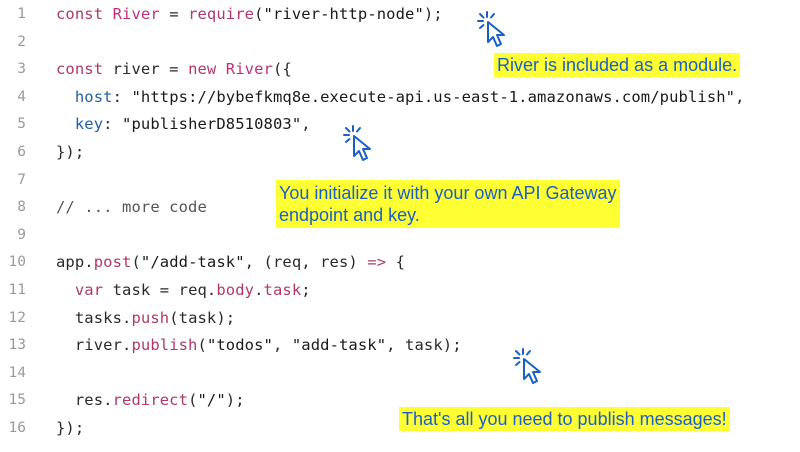 This screenshot has width=800, height=452. What do you see at coordinates (75, 262) in the screenshot?
I see `code-token: app.` at bounding box center [75, 262].